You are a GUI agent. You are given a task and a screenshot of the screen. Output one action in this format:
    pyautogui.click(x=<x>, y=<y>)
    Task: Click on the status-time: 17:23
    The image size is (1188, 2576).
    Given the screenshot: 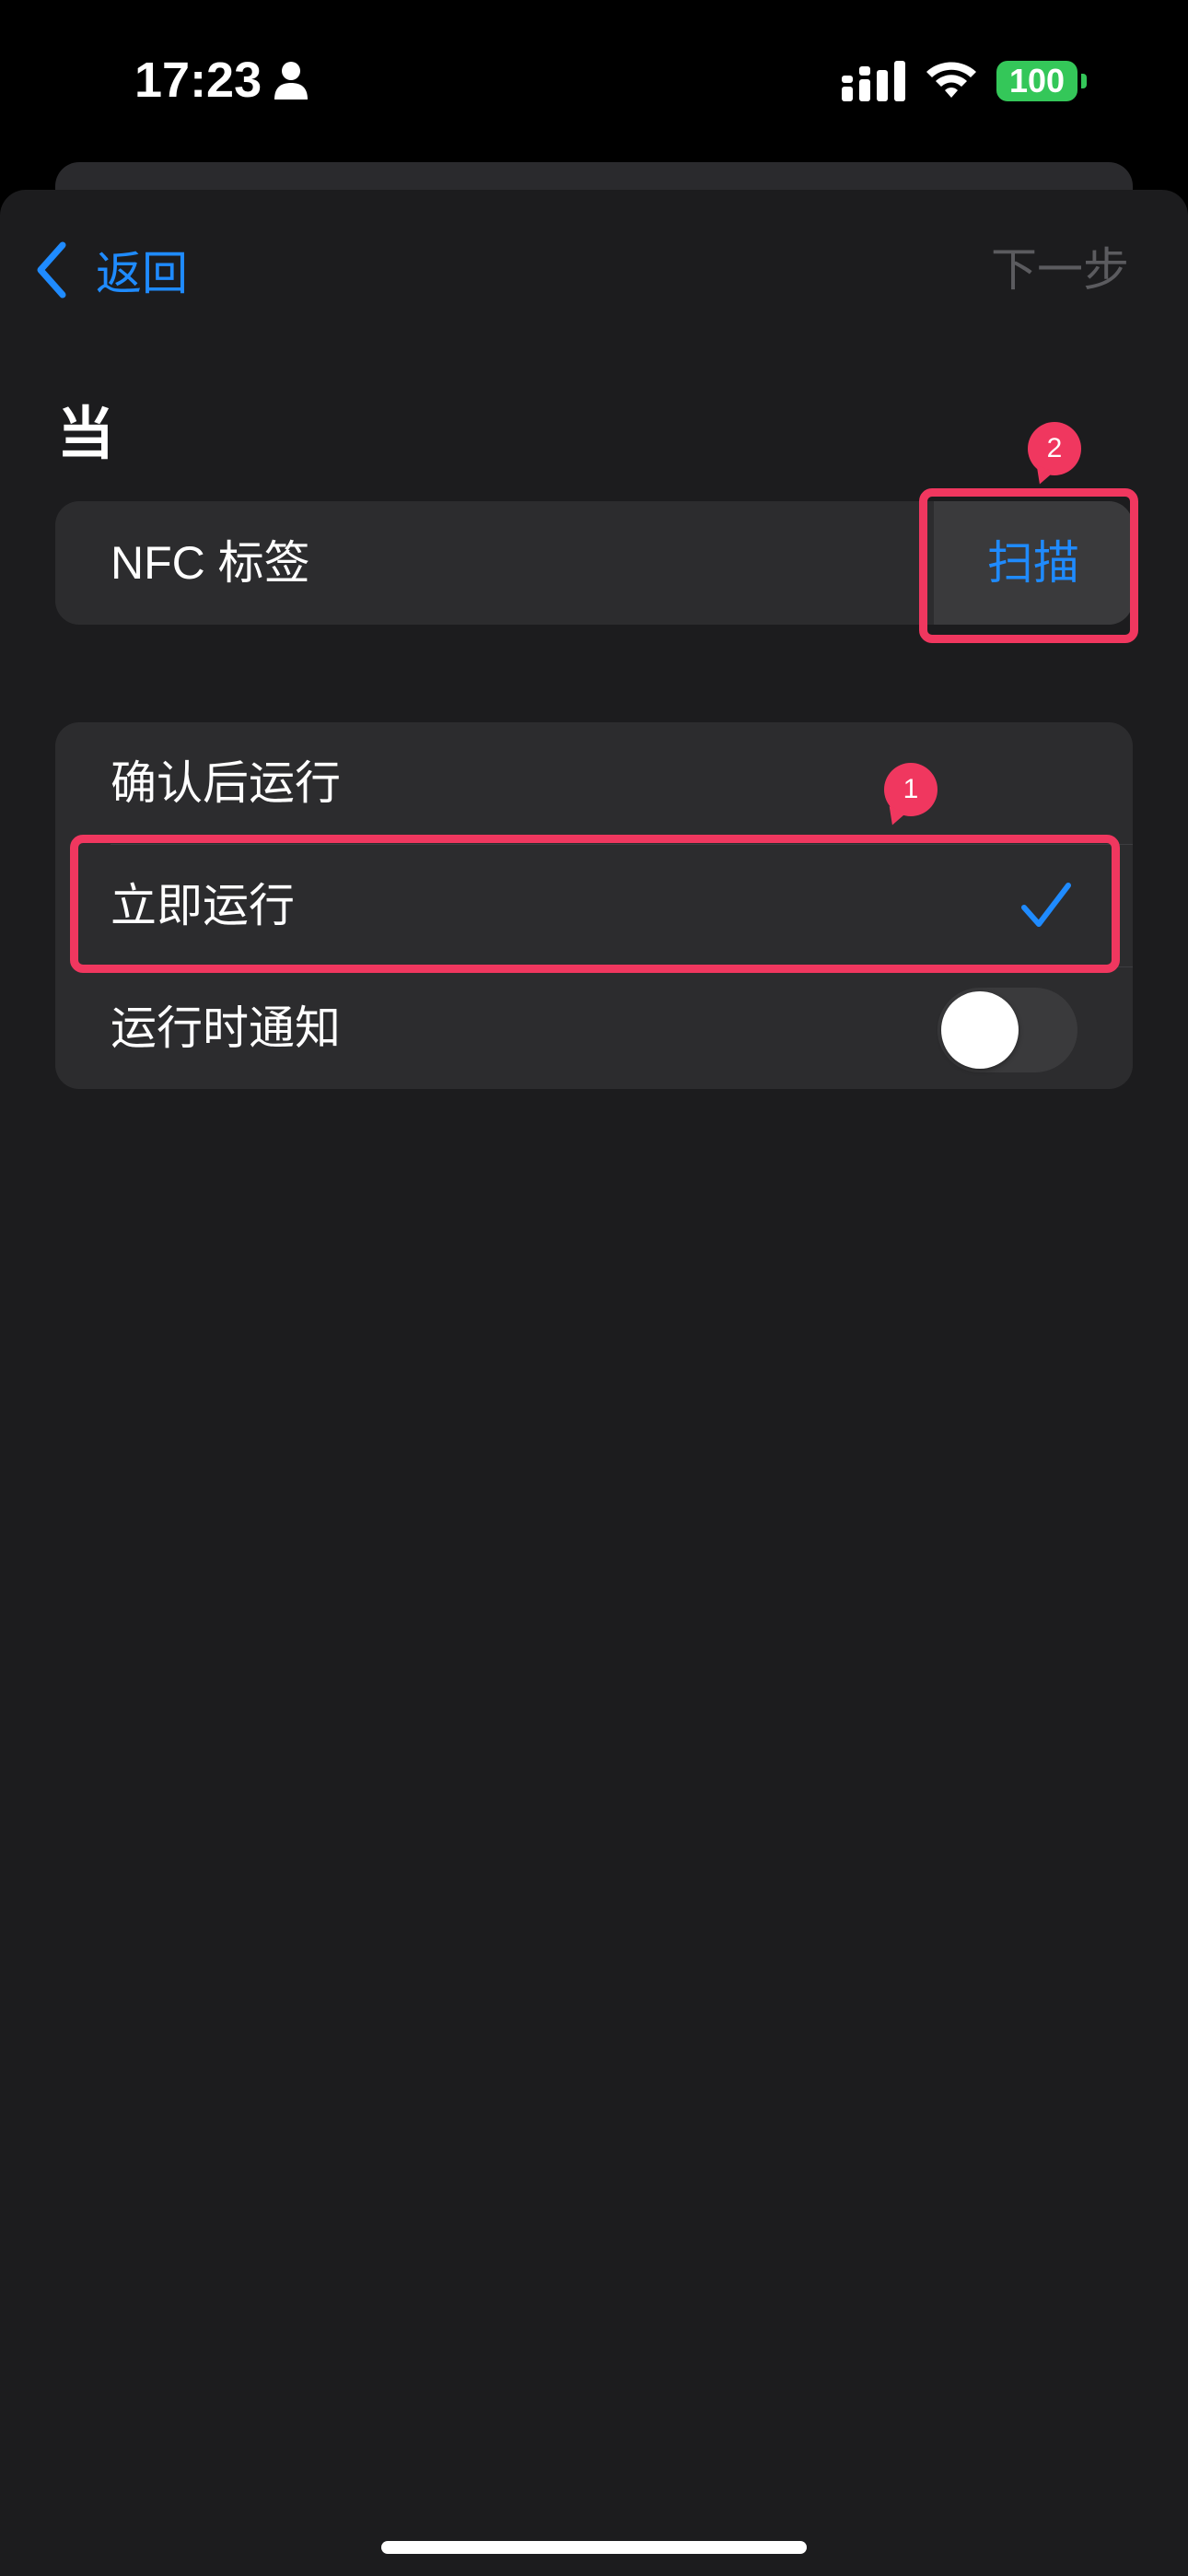 What is the action you would take?
    pyautogui.click(x=198, y=80)
    